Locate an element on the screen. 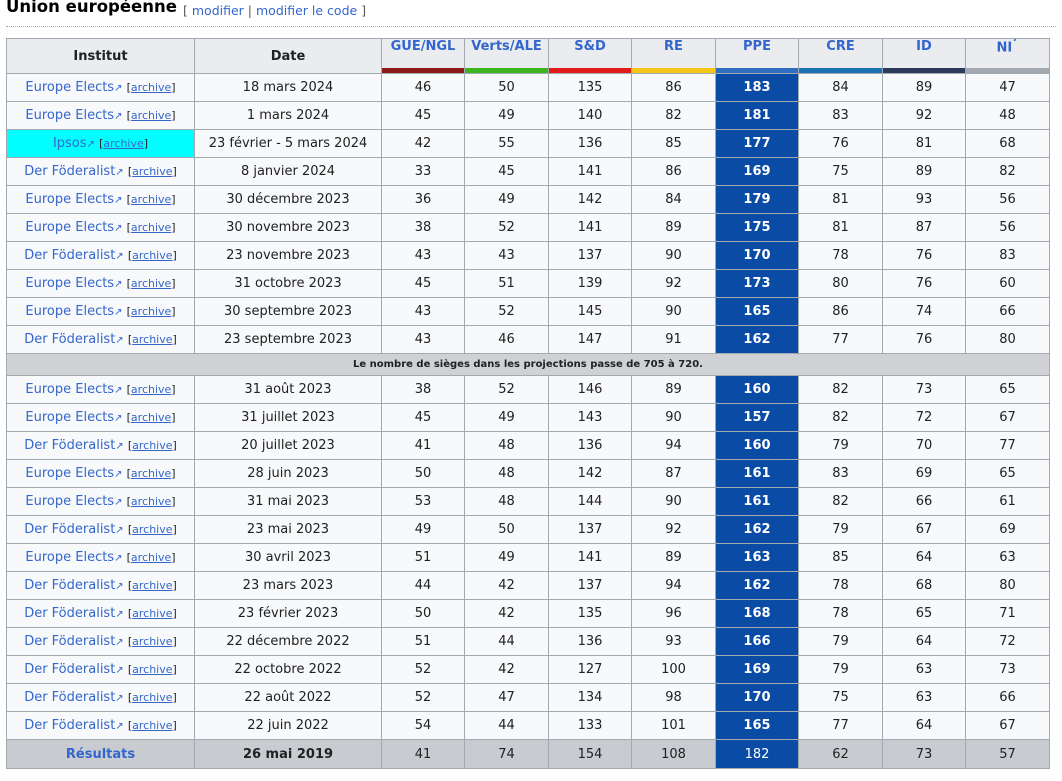 The height and width of the screenshot is (781, 1062). party-label-link: ID is located at coordinates (924, 47).